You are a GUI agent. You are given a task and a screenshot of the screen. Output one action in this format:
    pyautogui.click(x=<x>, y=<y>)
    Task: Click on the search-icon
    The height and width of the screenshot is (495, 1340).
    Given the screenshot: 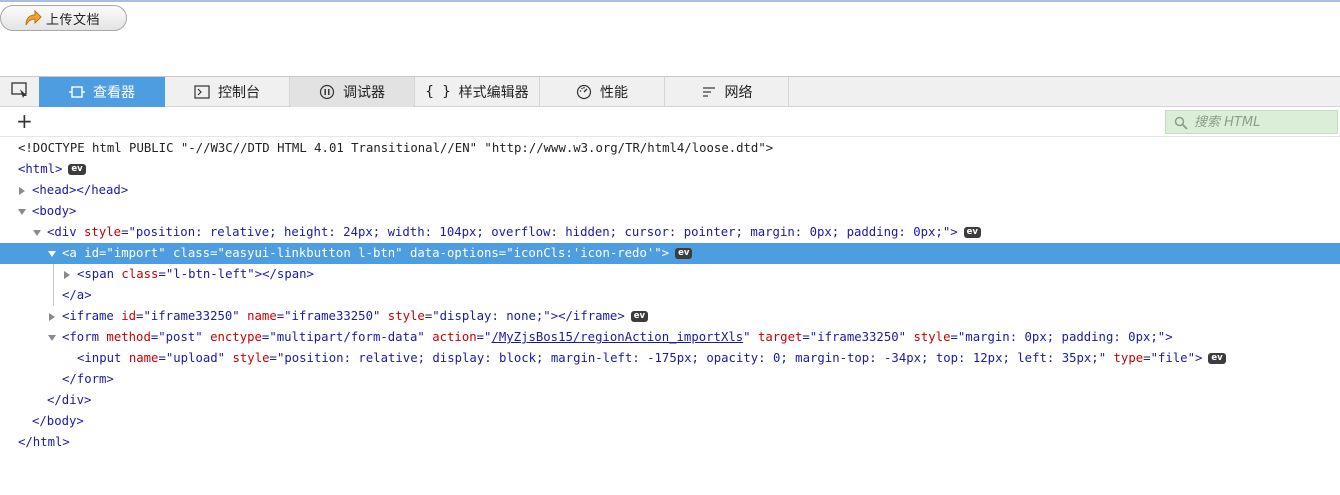 What is the action you would take?
    pyautogui.click(x=1181, y=122)
    